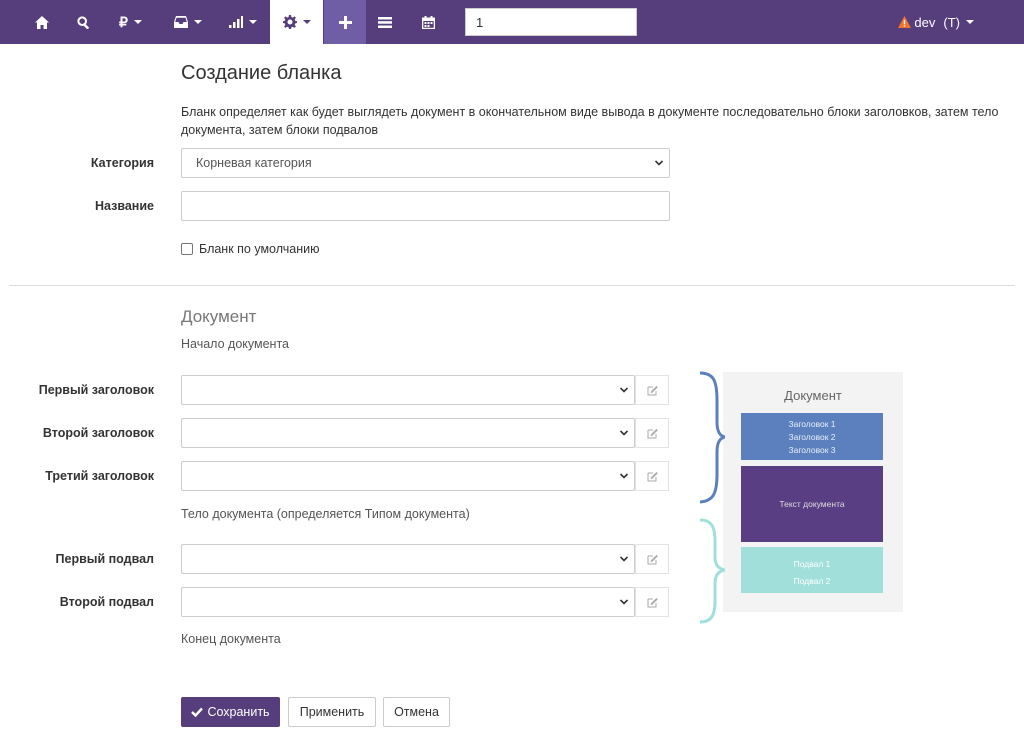 The image size is (1024, 740). Describe the element at coordinates (425, 163) in the screenshot. I see `category-select: Корневая категория` at that location.